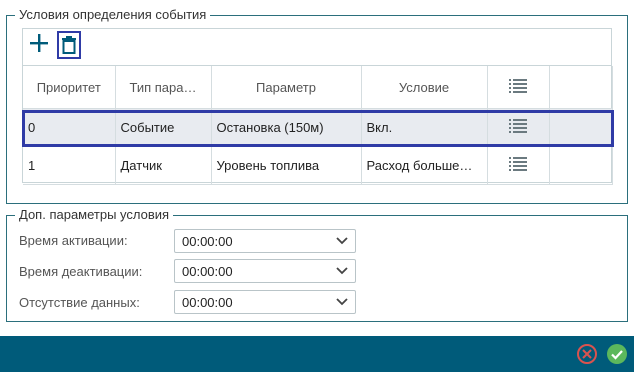 The image size is (634, 372). Describe the element at coordinates (81, 271) in the screenshot. I see `deactivation-time-label: Время деактивации:` at that location.